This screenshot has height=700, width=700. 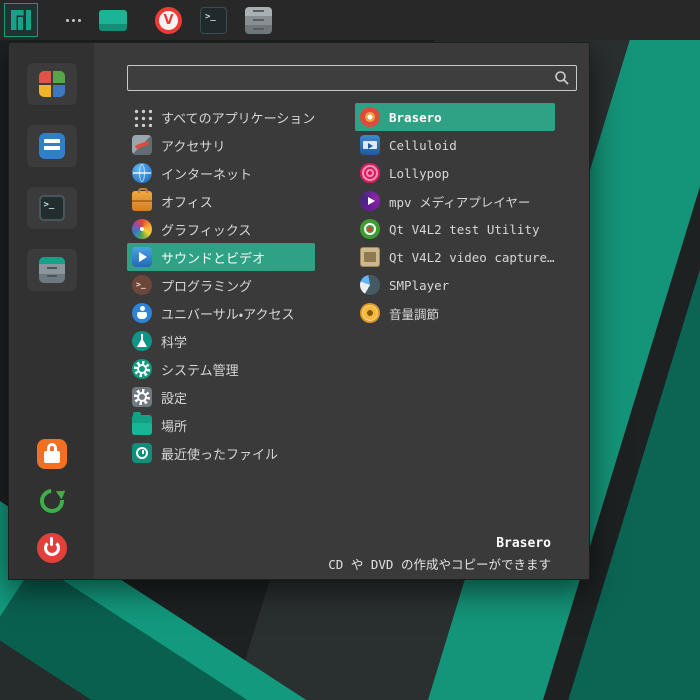 I want to click on category-all-applications: すべてのアプリケーション, so click(x=221, y=117).